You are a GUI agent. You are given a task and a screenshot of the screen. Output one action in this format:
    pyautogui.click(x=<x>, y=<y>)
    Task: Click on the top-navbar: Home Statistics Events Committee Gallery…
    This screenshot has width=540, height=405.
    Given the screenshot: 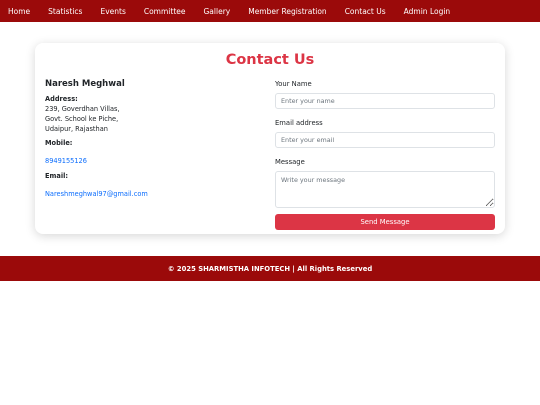 What is the action you would take?
    pyautogui.click(x=270, y=11)
    